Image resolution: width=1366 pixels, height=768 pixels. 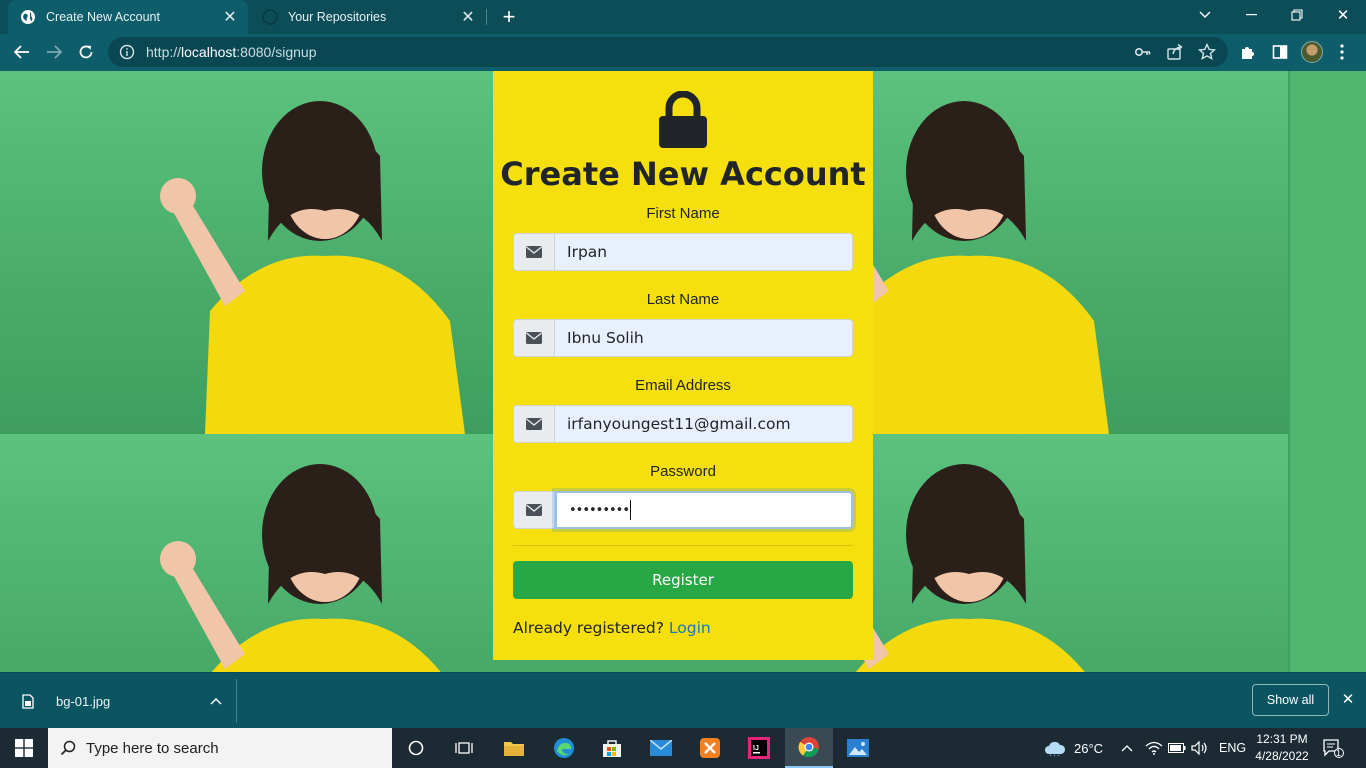 I want to click on password-mask: •••••••••, so click(x=599, y=510).